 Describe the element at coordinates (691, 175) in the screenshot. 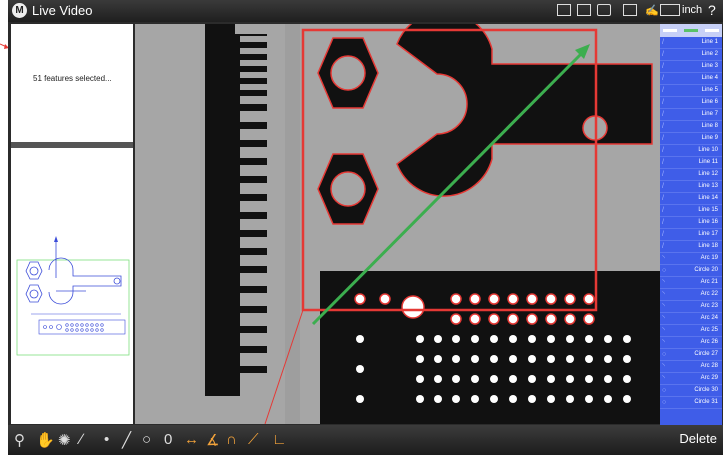

I see `feature-list-item: / Line 12` at that location.